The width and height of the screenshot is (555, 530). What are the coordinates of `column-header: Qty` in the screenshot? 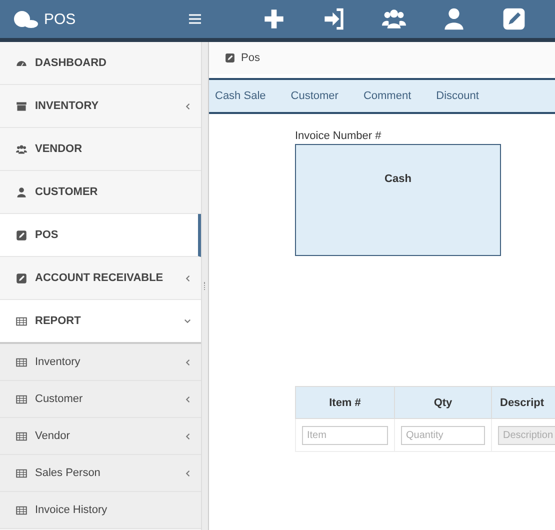 It's located at (443, 402).